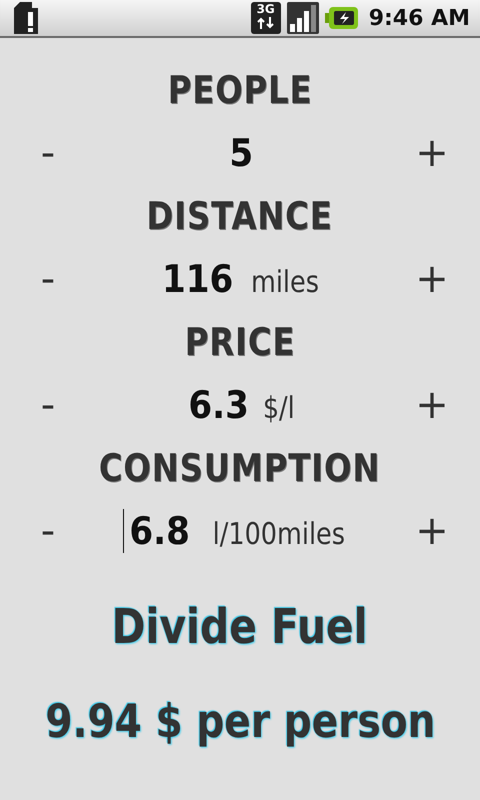 The width and height of the screenshot is (480, 800). What do you see at coordinates (341, 18) in the screenshot?
I see `battery-charging-icon` at bounding box center [341, 18].